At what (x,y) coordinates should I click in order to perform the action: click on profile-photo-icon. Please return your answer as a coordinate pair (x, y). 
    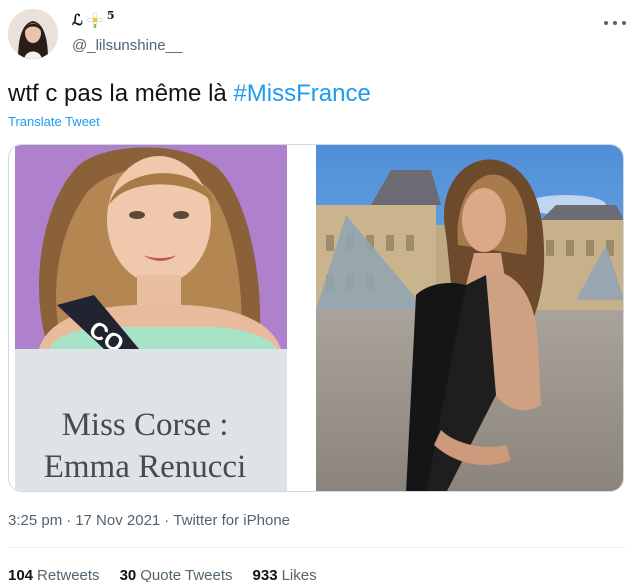
    Looking at the image, I should click on (33, 34).